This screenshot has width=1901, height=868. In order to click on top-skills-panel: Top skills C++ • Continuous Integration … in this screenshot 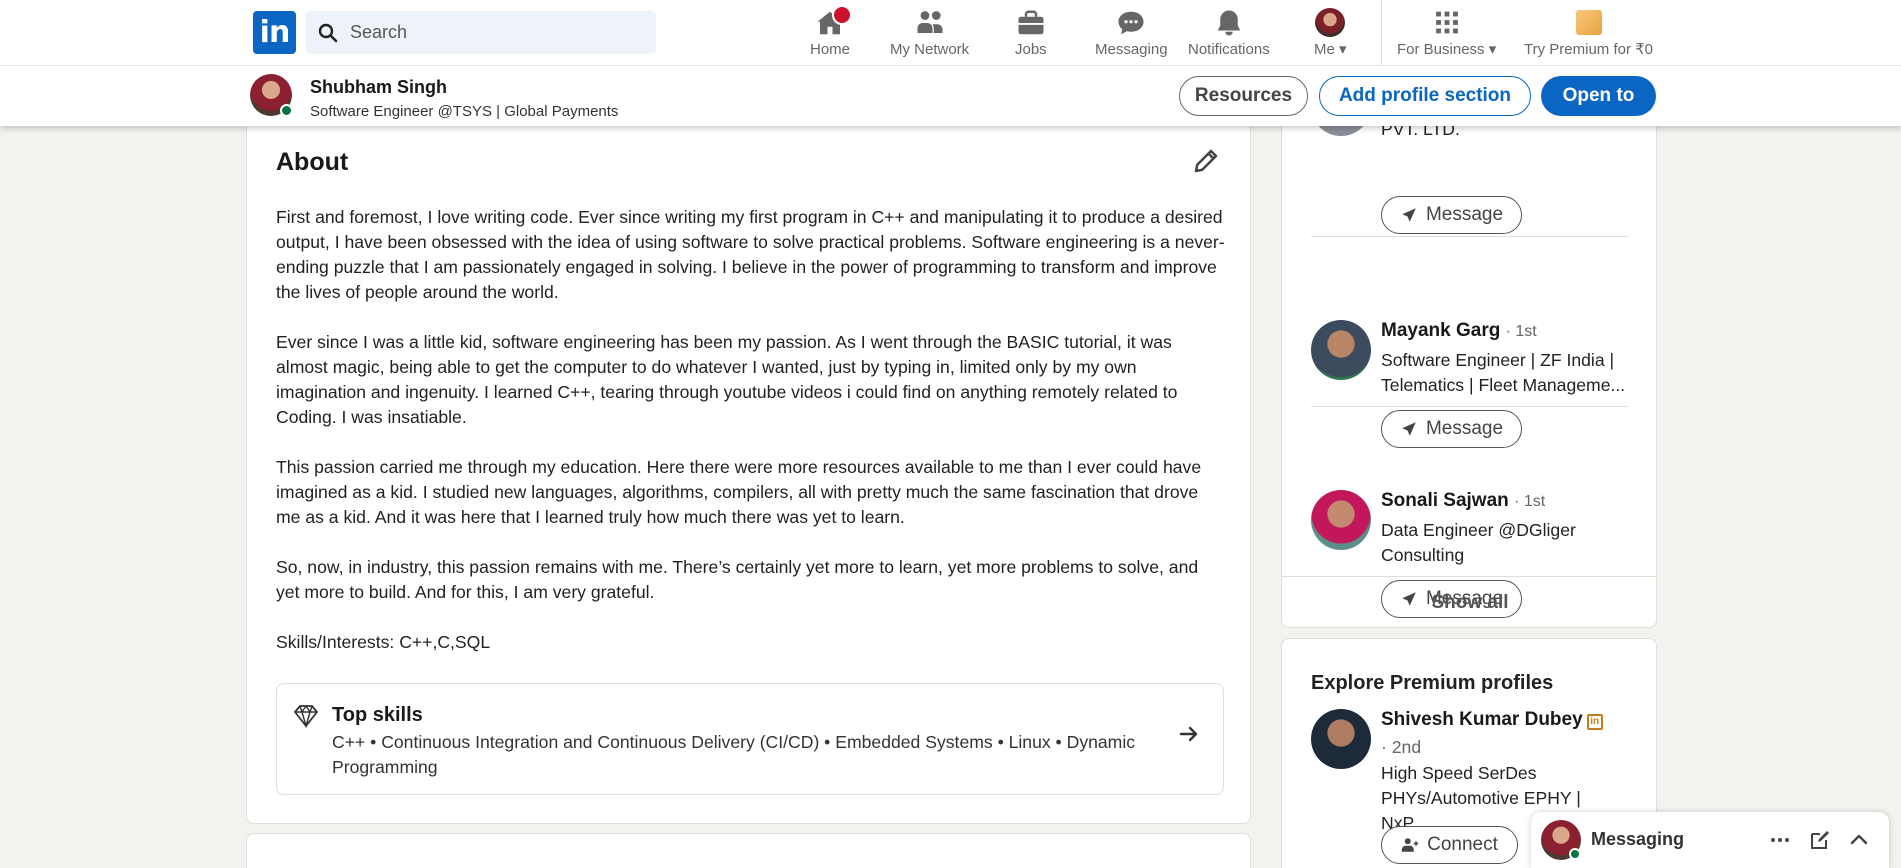, I will do `click(750, 739)`.